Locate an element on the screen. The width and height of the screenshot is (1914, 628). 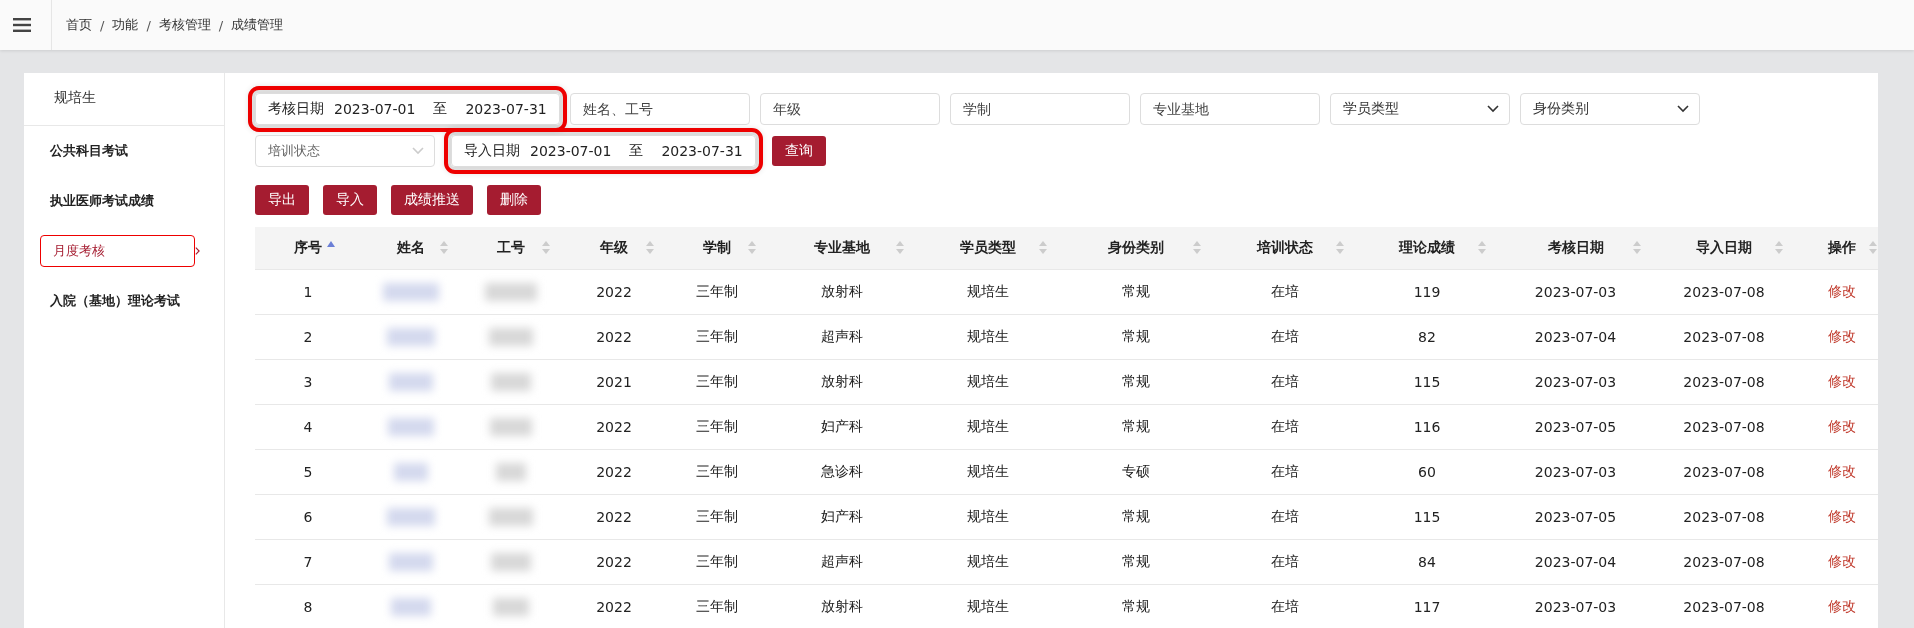
text-field: 学制 is located at coordinates (1039, 109).